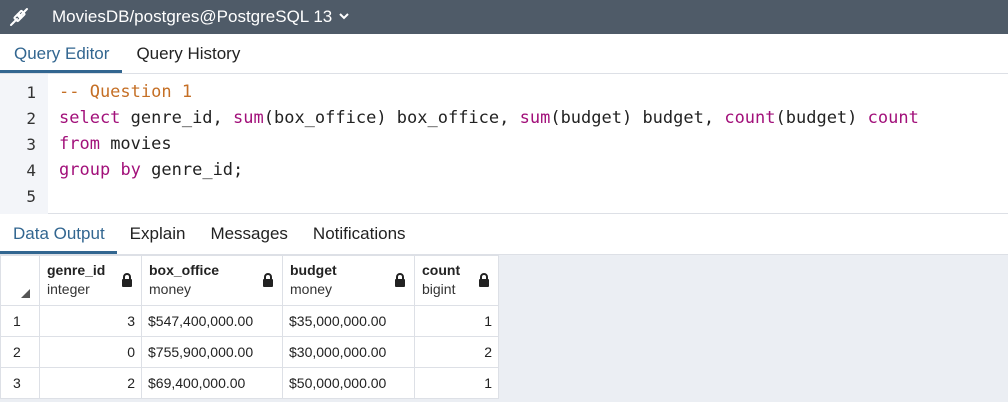 This screenshot has width=1008, height=402. Describe the element at coordinates (359, 234) in the screenshot. I see `tab-notifications: Notifications` at that location.